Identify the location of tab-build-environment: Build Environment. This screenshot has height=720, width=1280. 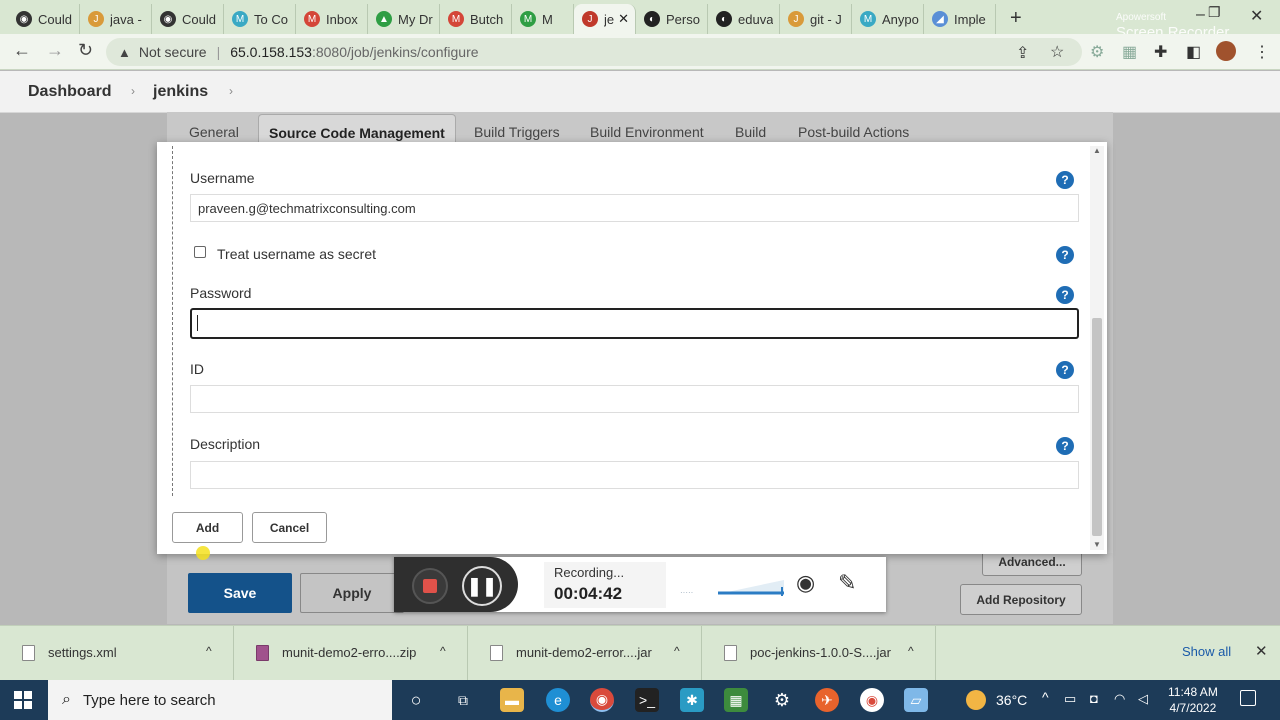
(647, 132).